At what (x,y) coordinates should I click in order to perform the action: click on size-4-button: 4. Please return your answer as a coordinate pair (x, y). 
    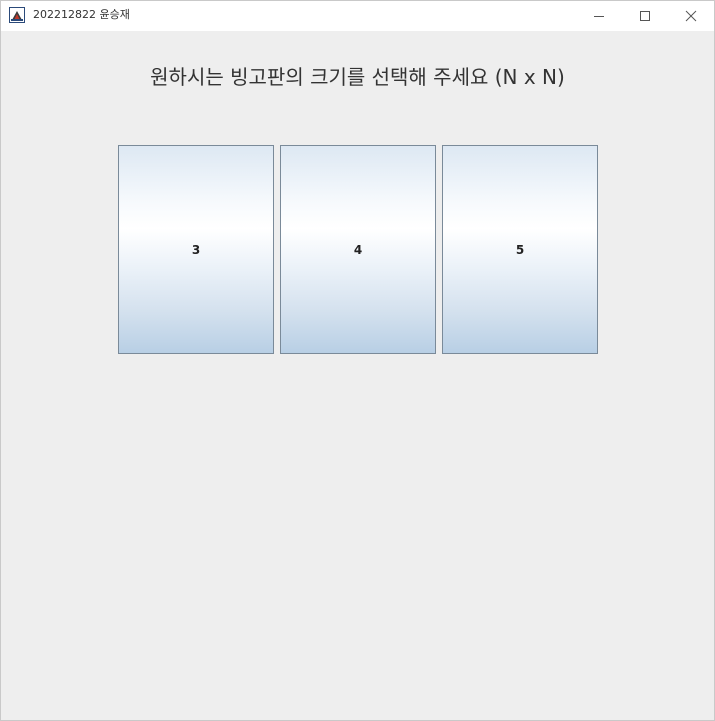
    Looking at the image, I should click on (358, 249).